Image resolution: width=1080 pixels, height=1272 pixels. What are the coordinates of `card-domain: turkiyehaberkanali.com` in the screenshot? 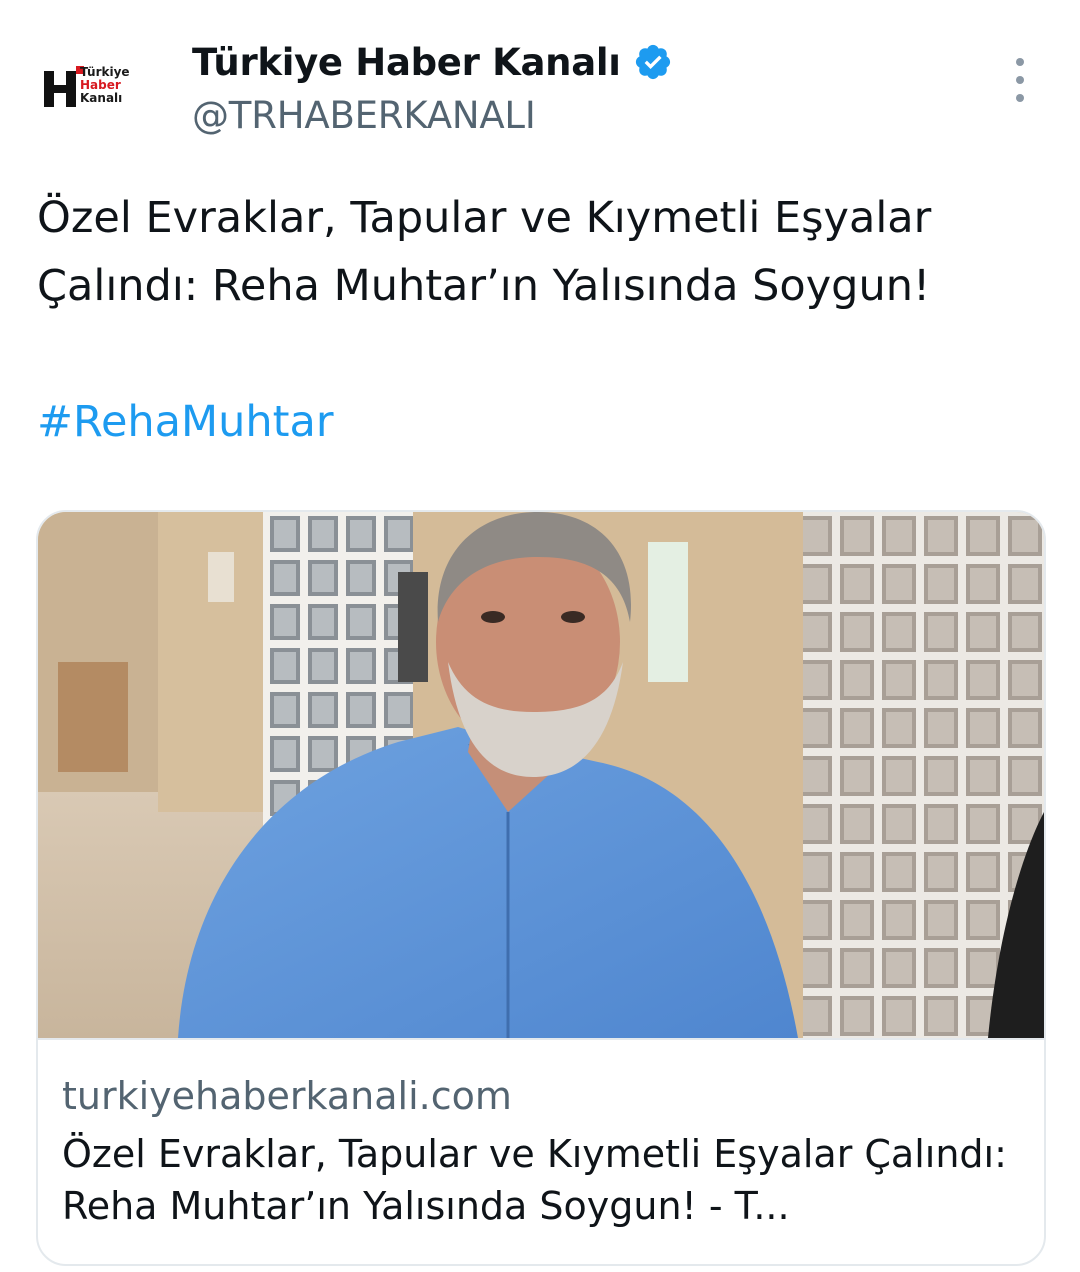 It's located at (287, 1096).